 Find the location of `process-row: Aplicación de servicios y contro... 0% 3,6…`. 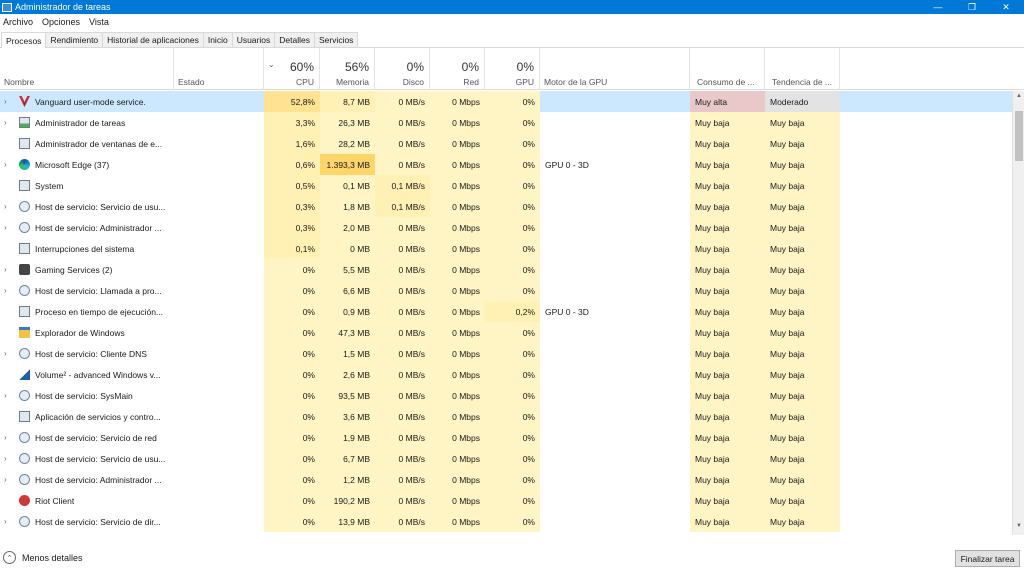

process-row: Aplicación de servicios y contro... 0% 3,6… is located at coordinates (506, 416).